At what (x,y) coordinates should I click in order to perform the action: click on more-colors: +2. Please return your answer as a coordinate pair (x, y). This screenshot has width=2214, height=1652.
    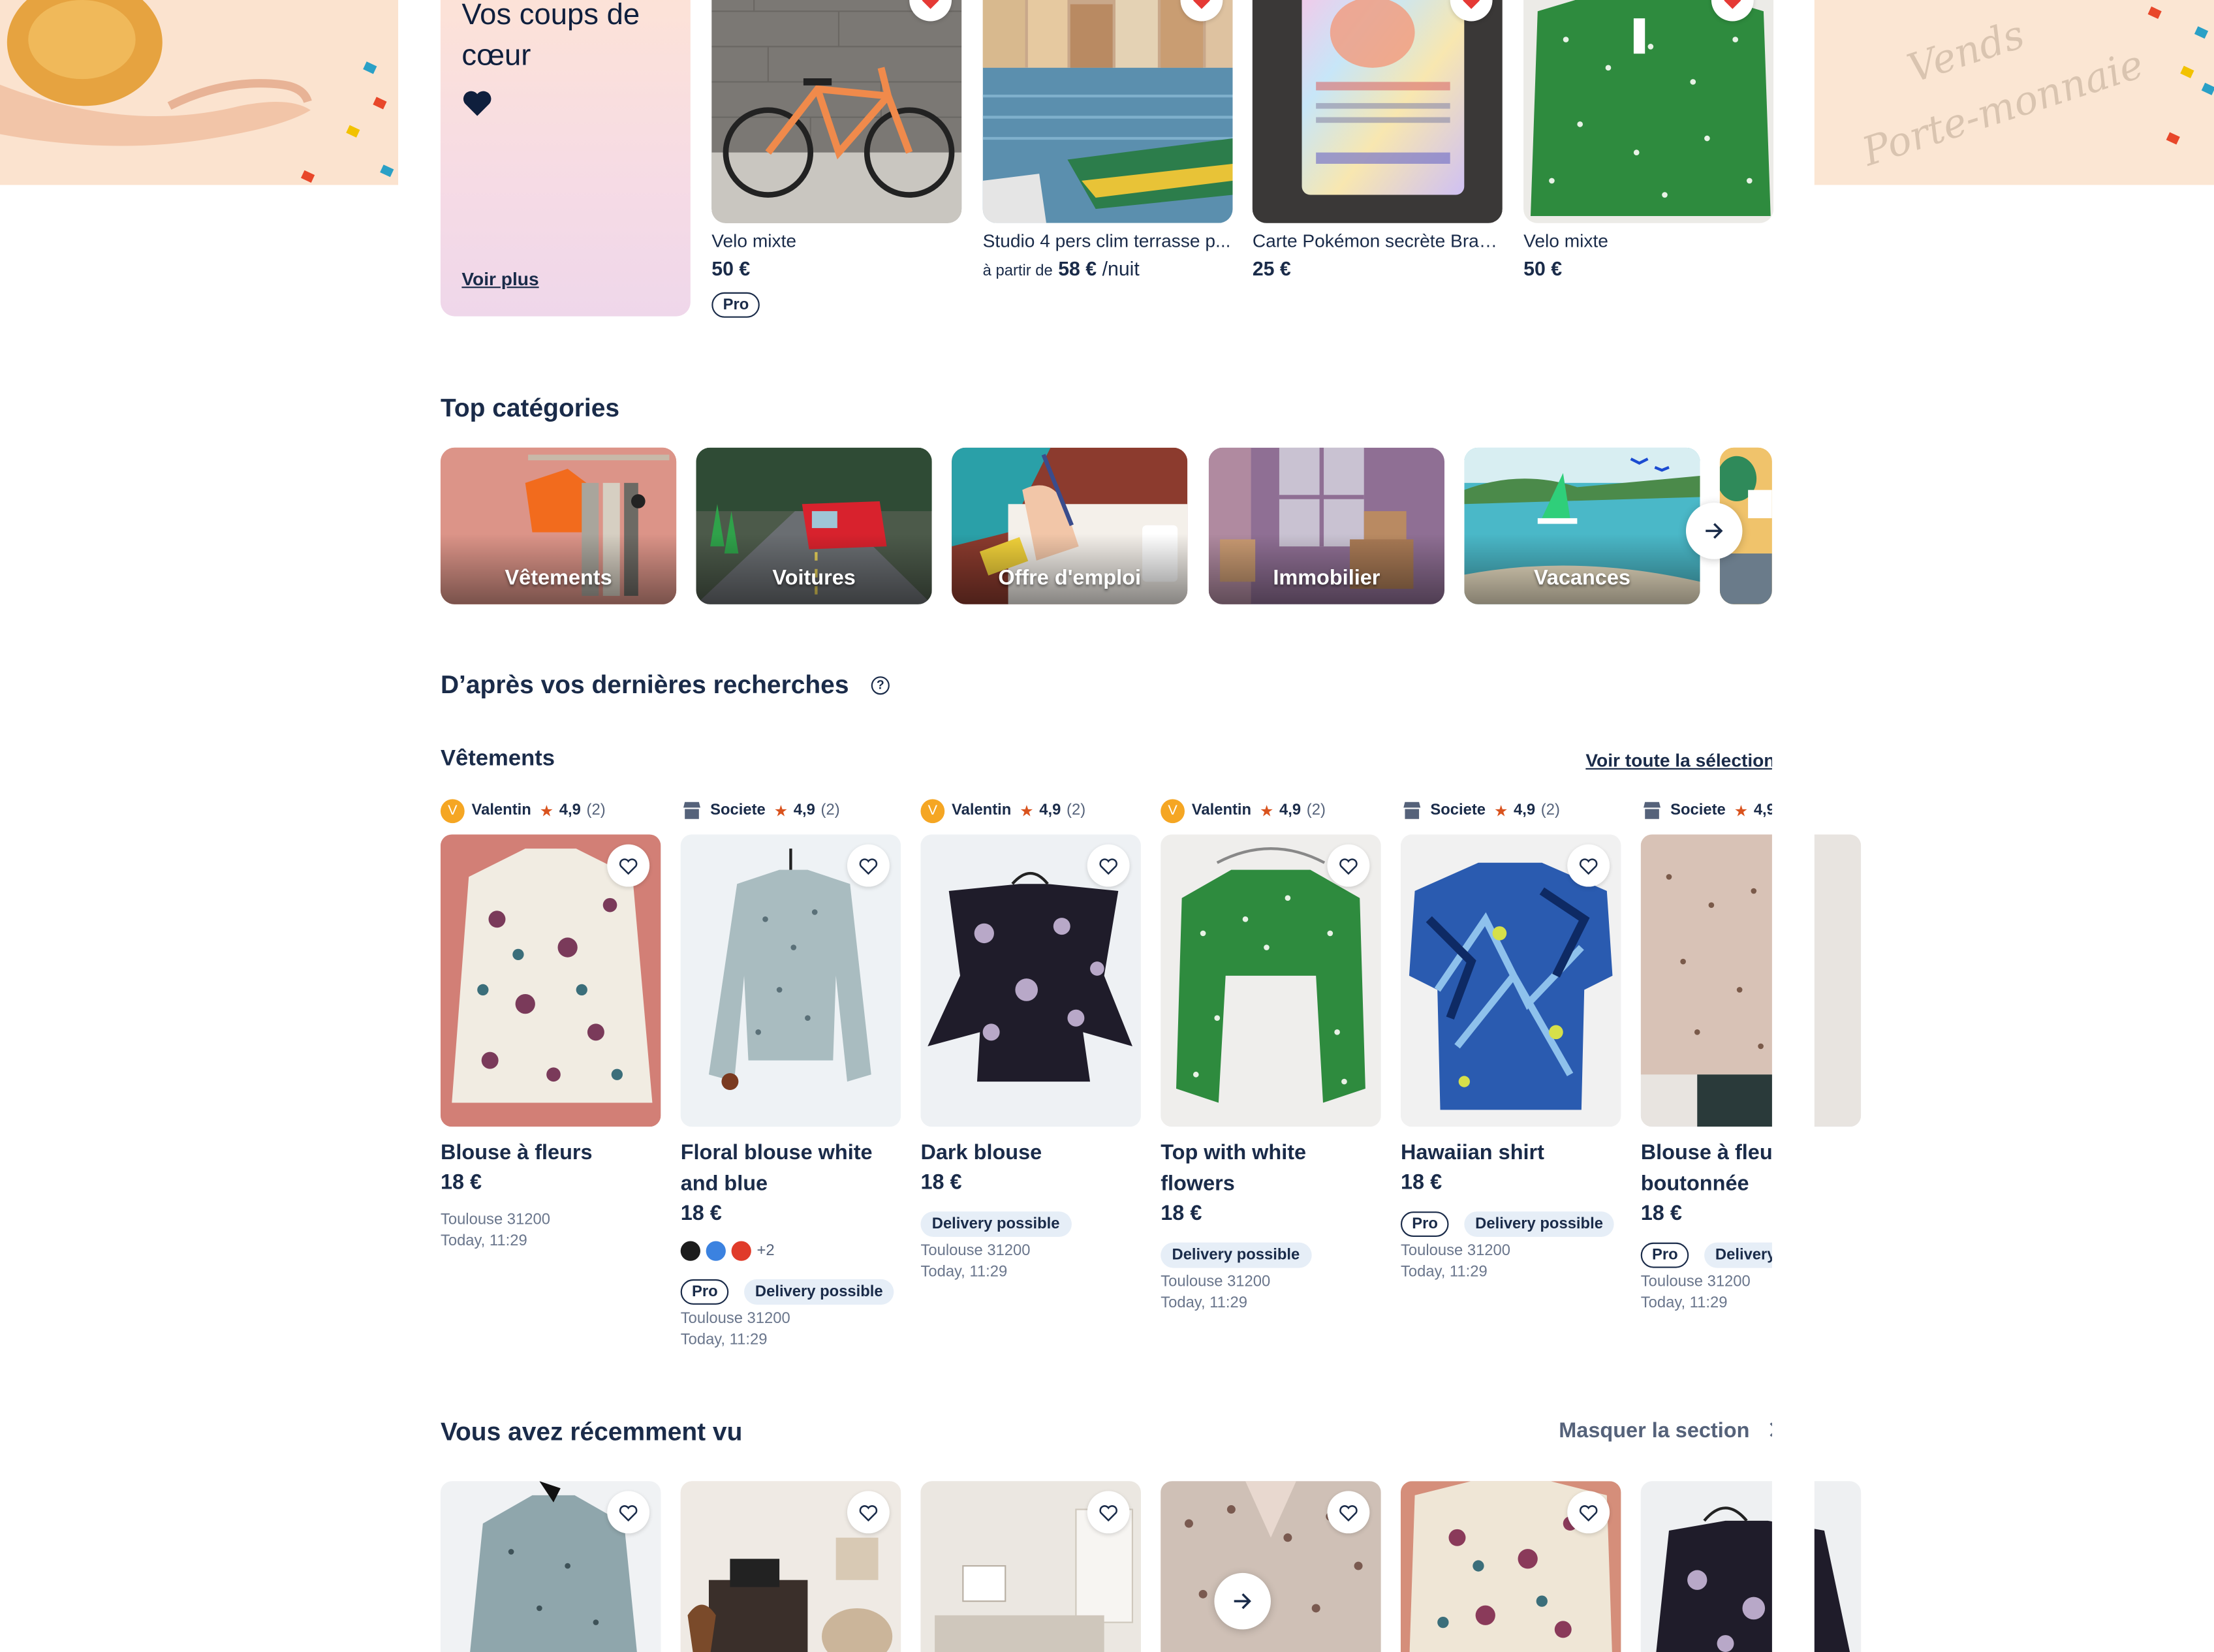
    Looking at the image, I should click on (765, 1251).